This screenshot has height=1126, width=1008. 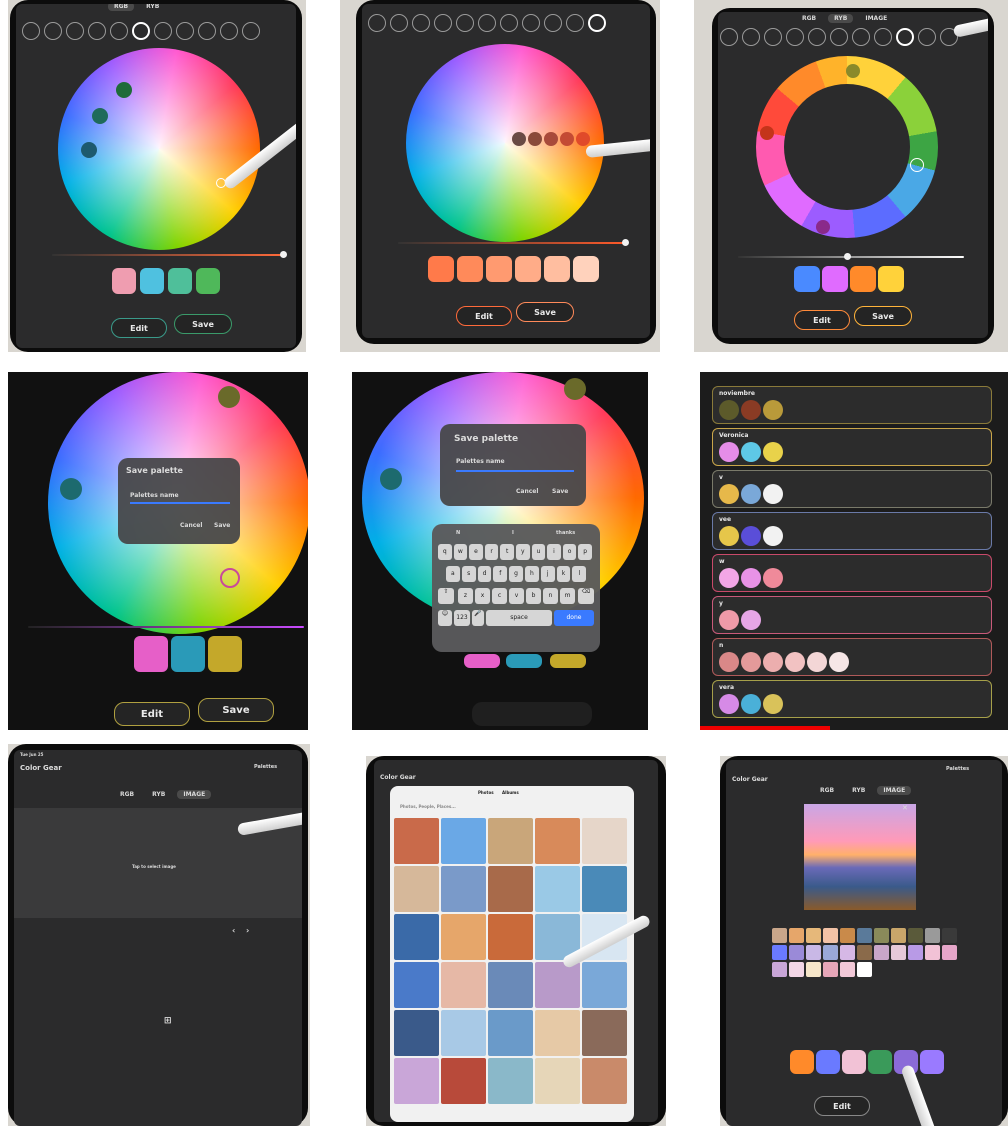 I want to click on key-p: p, so click(x=585, y=552).